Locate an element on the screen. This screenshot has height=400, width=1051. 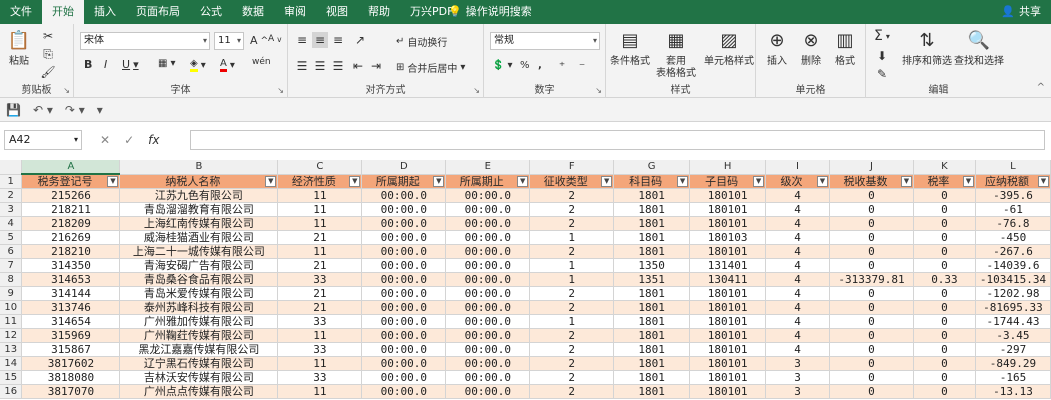
cell-G16: 1801 is located at coordinates (652, 391).